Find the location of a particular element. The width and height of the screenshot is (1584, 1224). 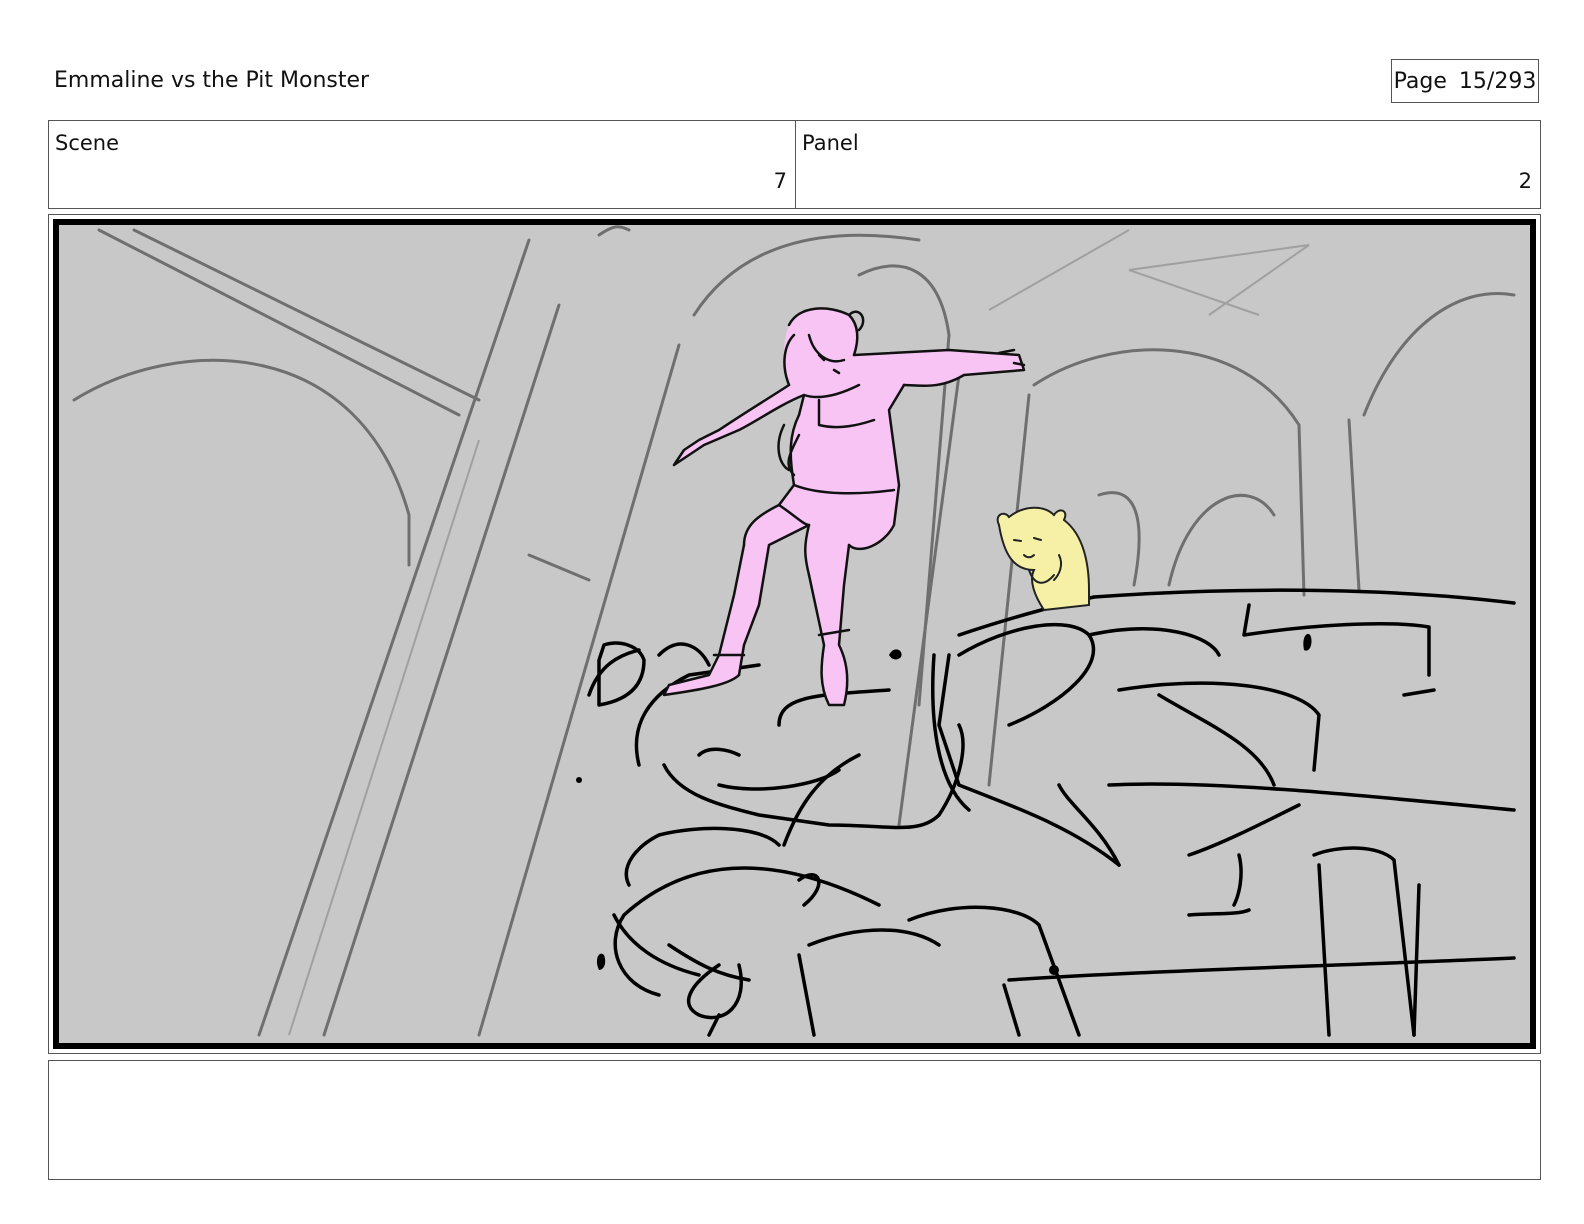

scene-panel-header: Scene 7 Panel 2 is located at coordinates (794, 164).